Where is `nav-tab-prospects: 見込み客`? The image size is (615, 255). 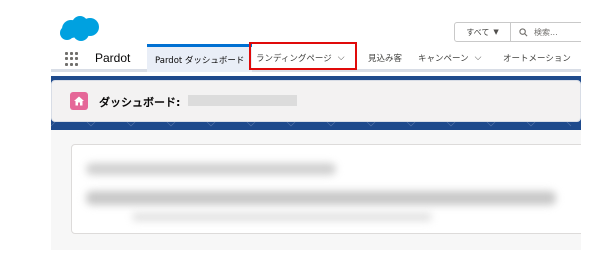
nav-tab-prospects: 見込み客 is located at coordinates (385, 58).